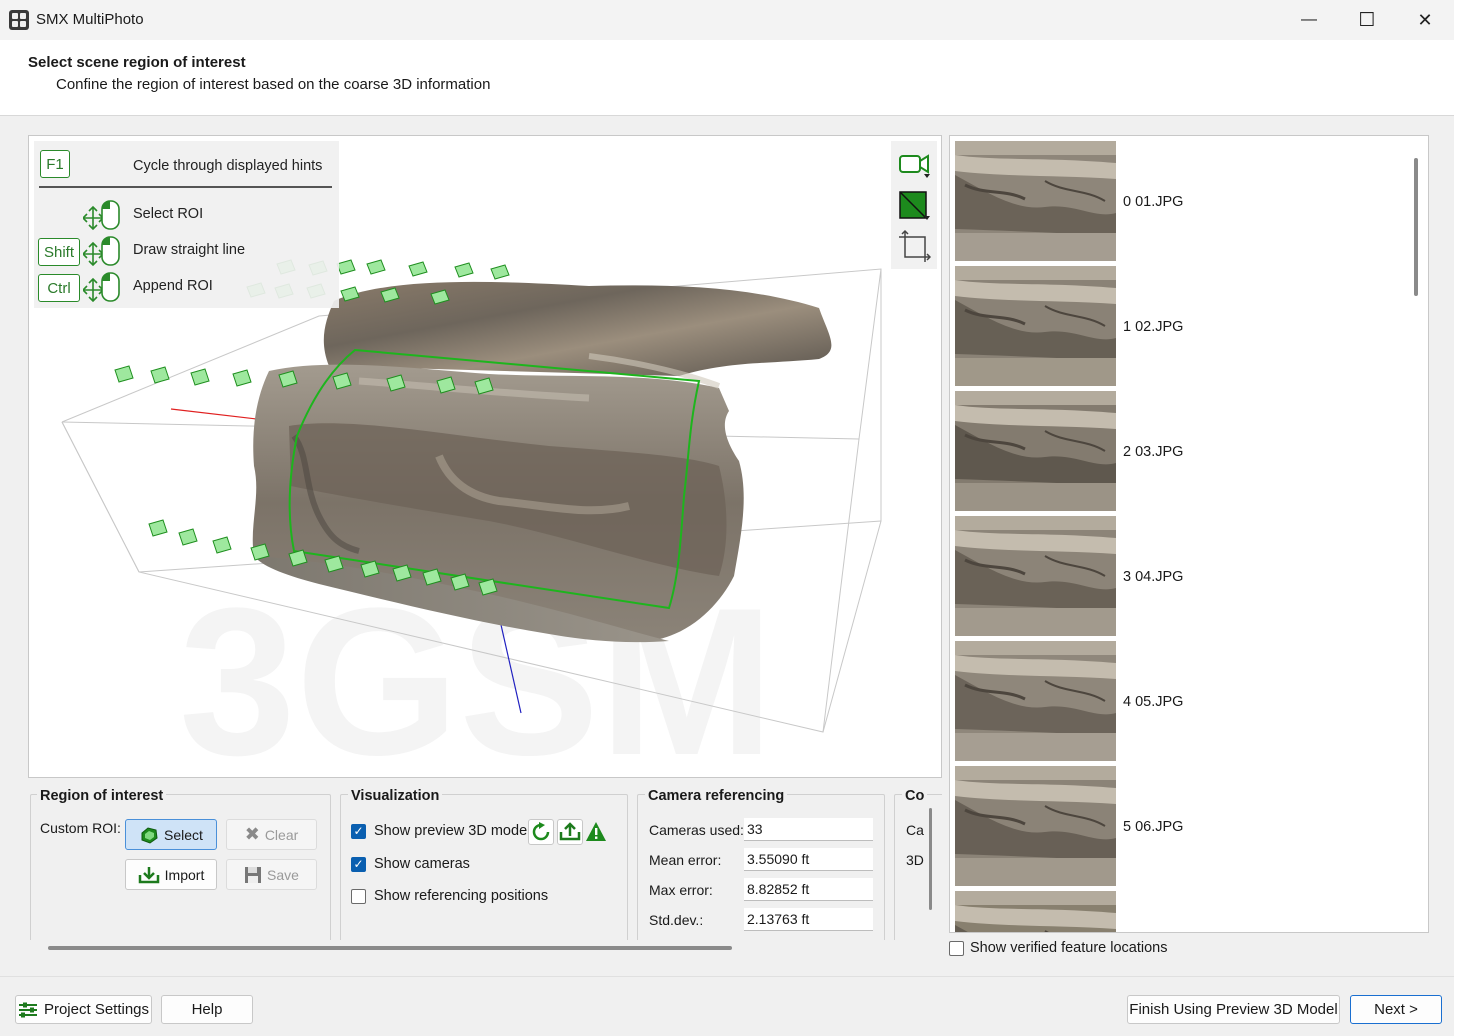  Describe the element at coordinates (915, 830) in the screenshot. I see `cut-off-line-1: Ca` at that location.